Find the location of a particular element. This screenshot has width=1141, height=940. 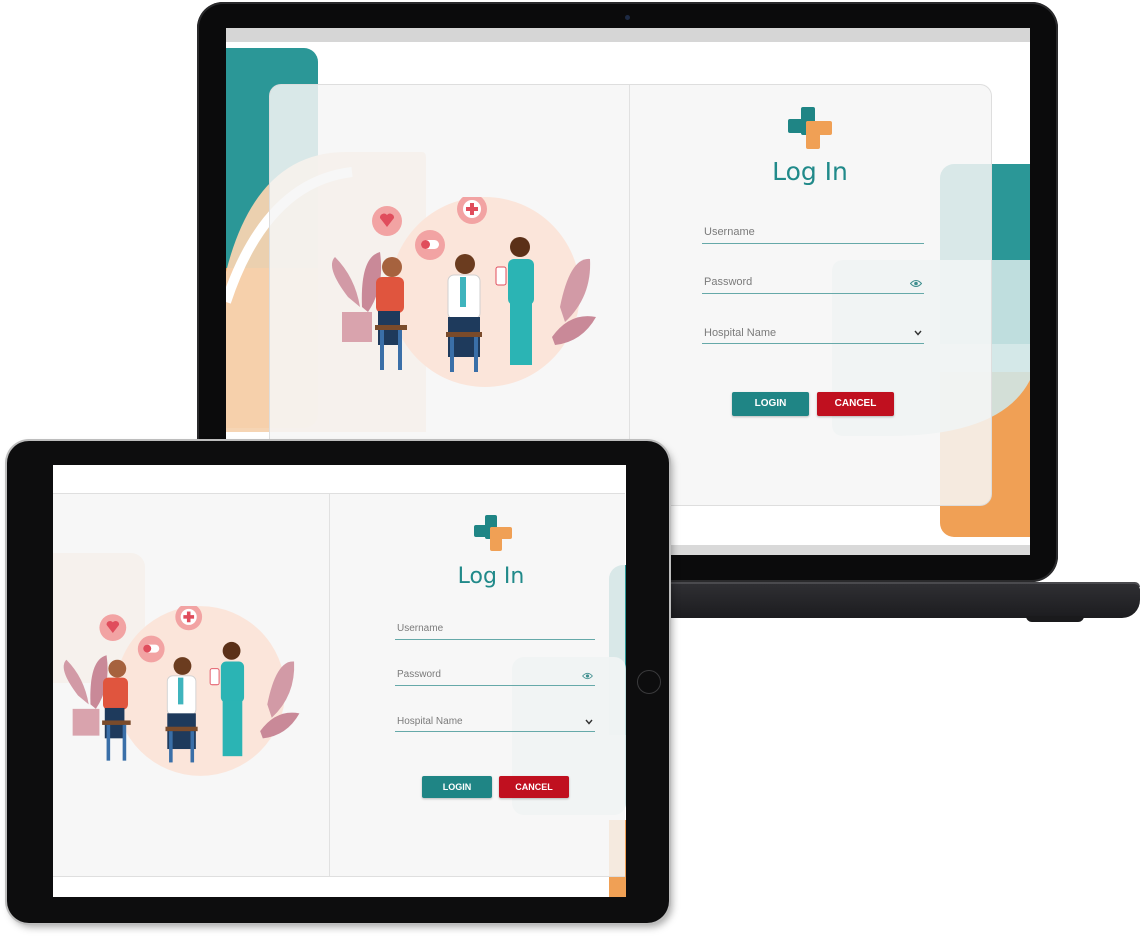

tablet-eye-icon is located at coordinates (587, 676).